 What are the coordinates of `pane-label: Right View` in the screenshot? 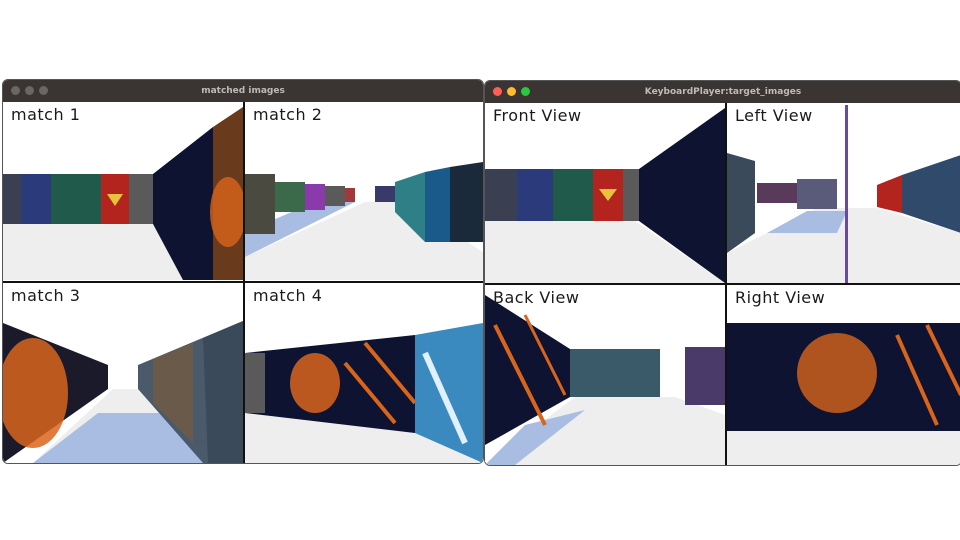 It's located at (780, 297).